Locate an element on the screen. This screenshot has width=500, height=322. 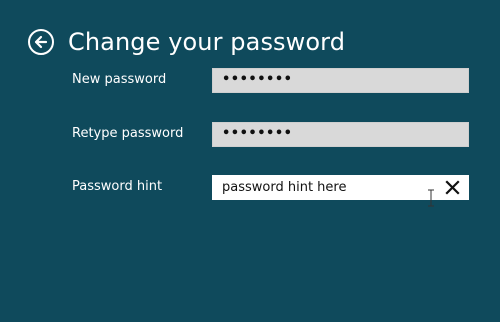
password-hint-field: password hint here is located at coordinates (340, 191).